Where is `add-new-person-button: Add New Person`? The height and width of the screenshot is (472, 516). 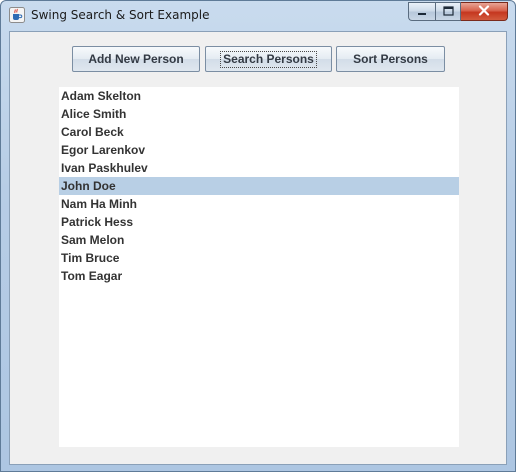
add-new-person-button: Add New Person is located at coordinates (136, 59).